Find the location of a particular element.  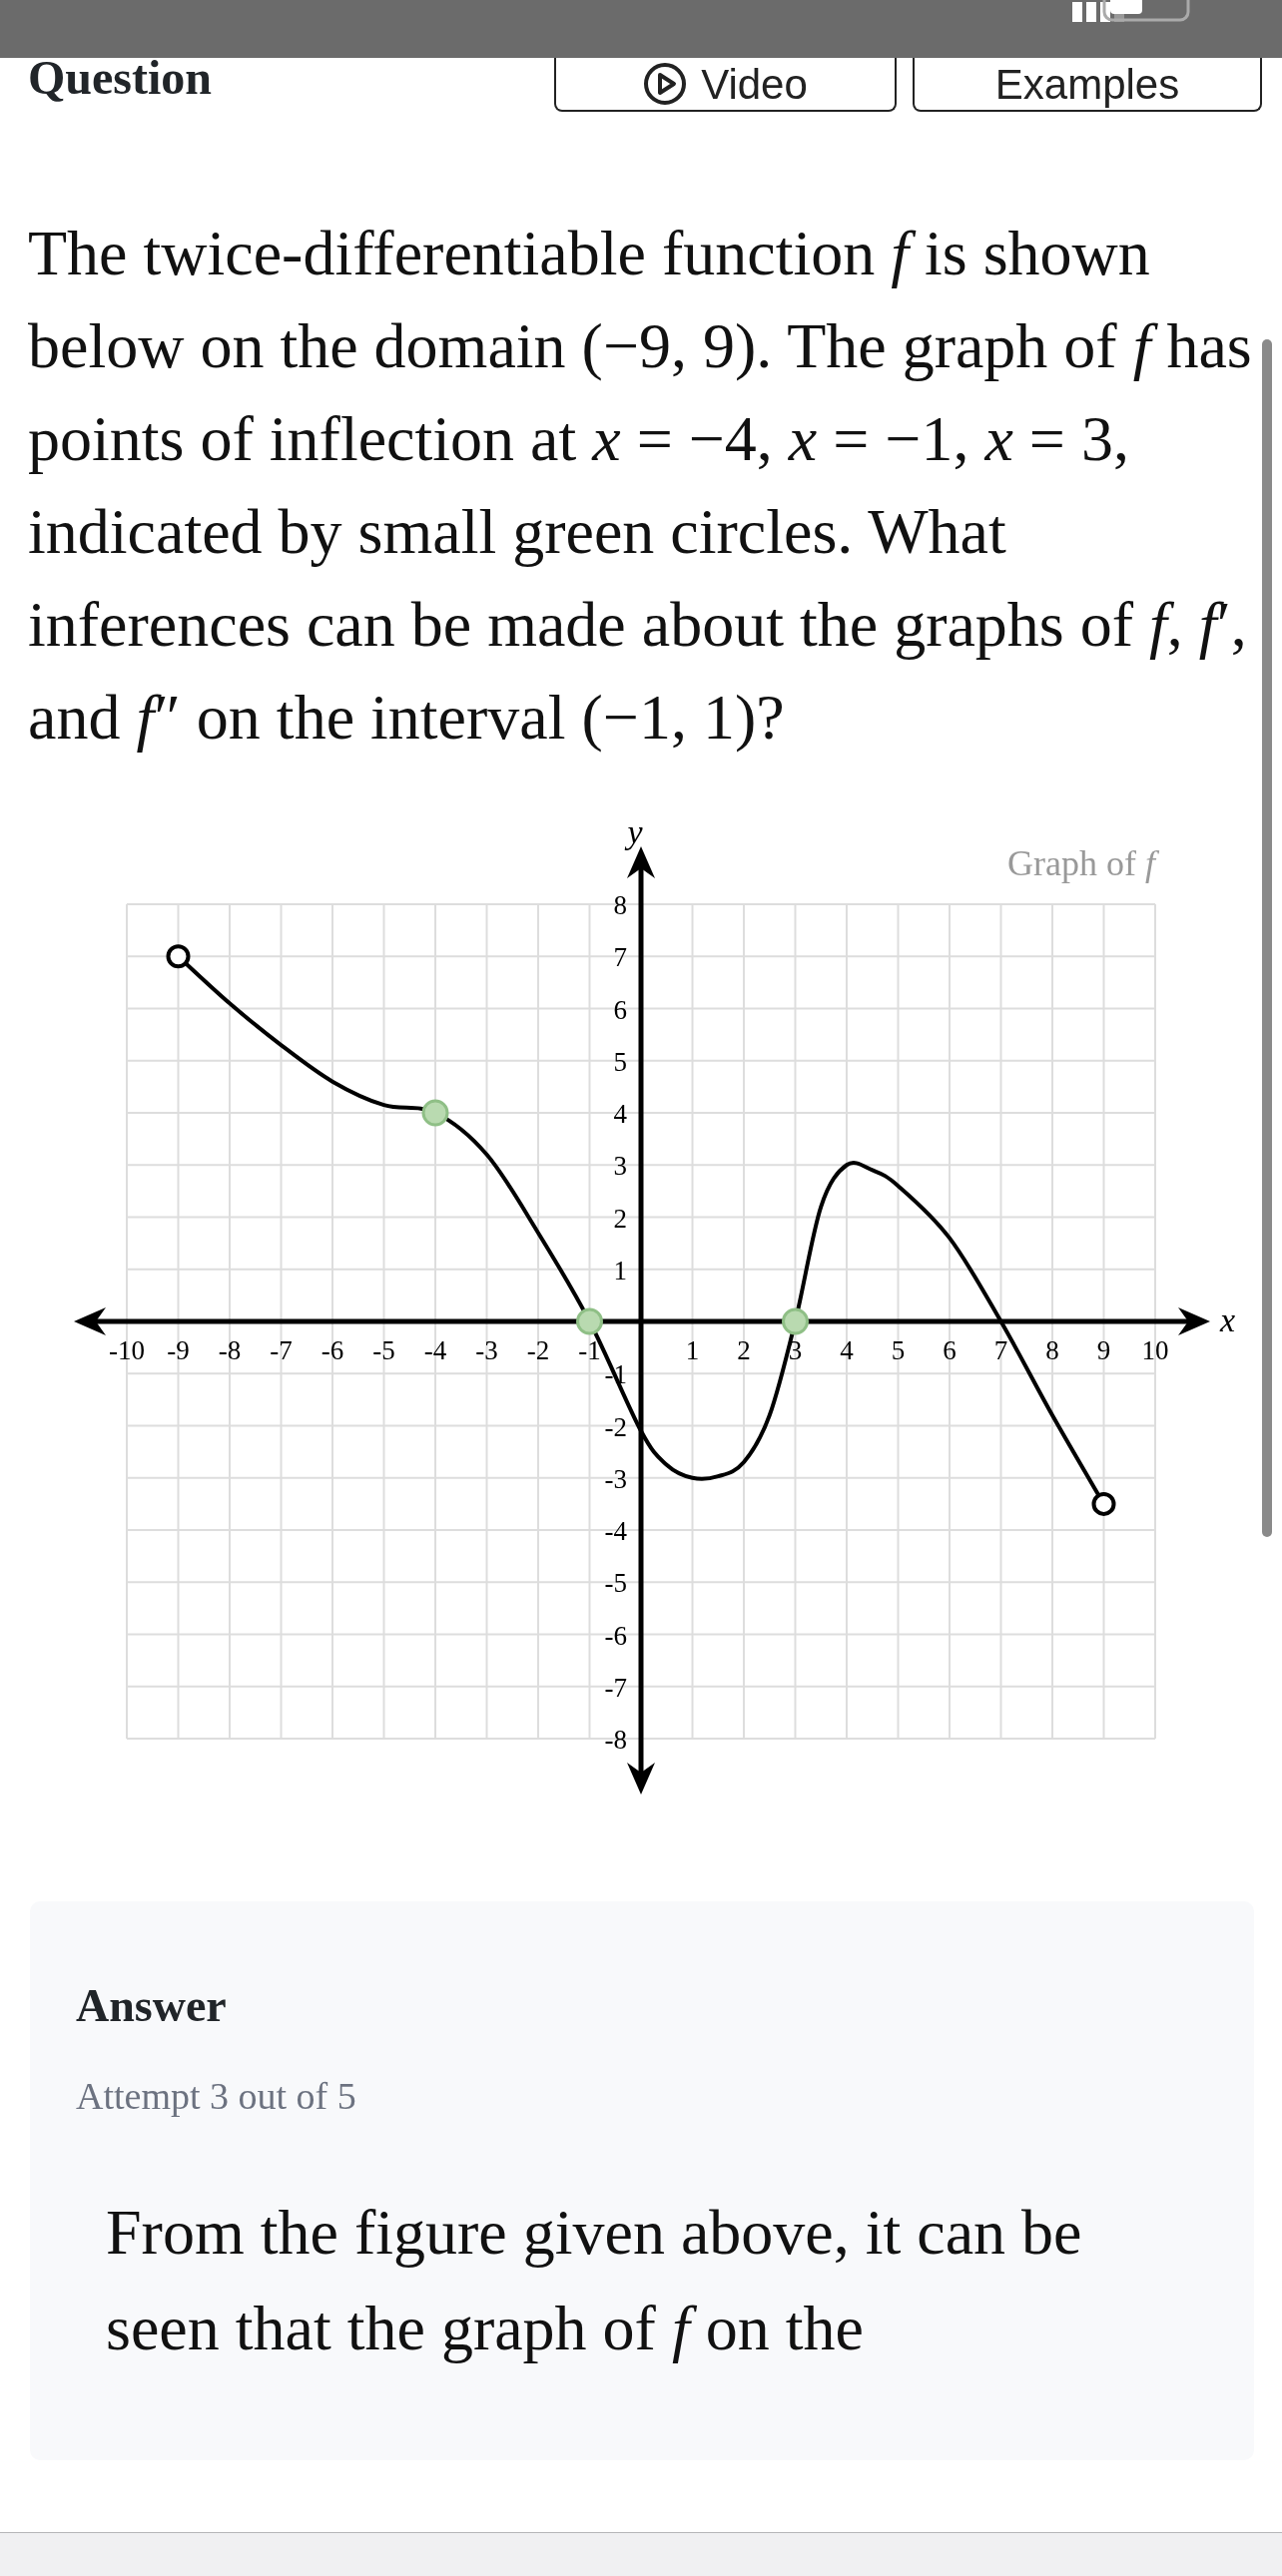

axis-label: x is located at coordinates (1228, 1320).